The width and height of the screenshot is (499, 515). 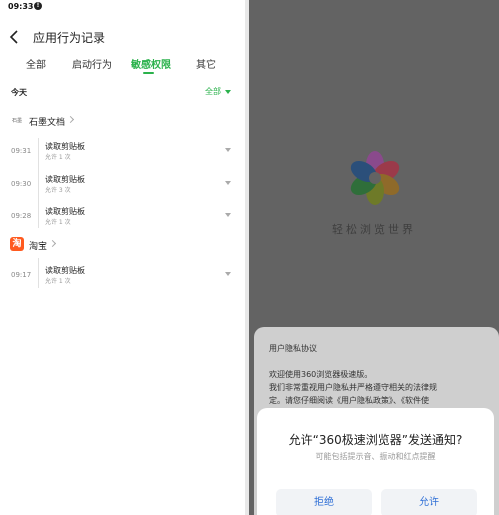 I want to click on privacy-title: 用户隐私协议, so click(x=293, y=348).